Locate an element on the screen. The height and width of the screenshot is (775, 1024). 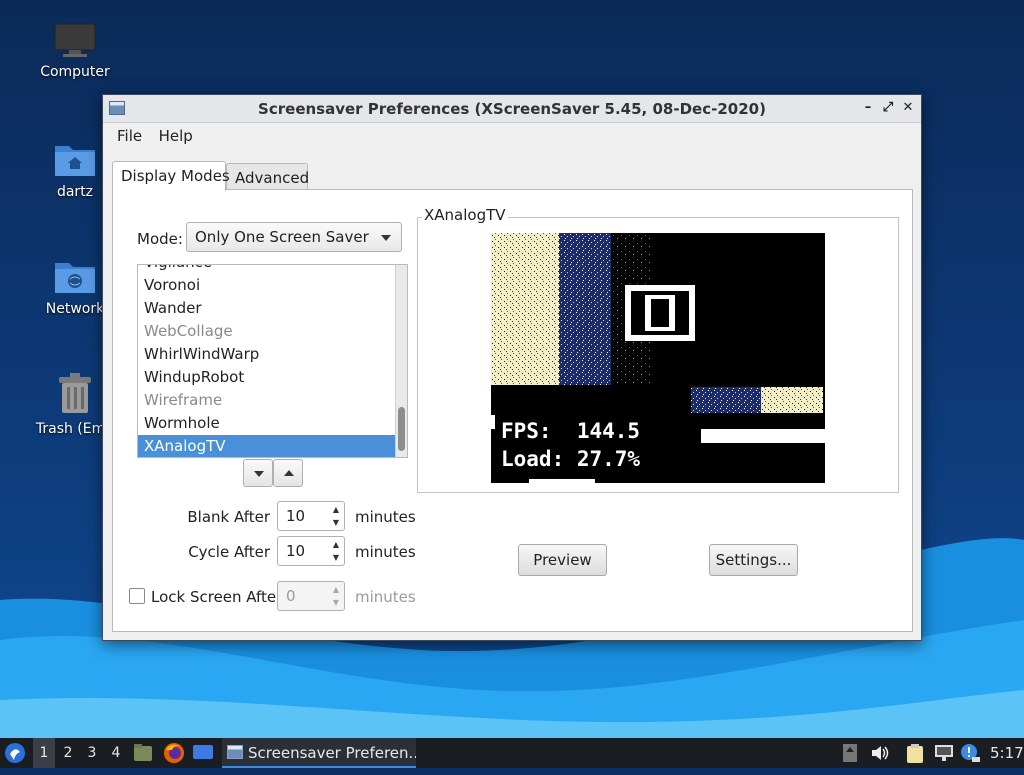
list-item: Wander is located at coordinates (266, 308).